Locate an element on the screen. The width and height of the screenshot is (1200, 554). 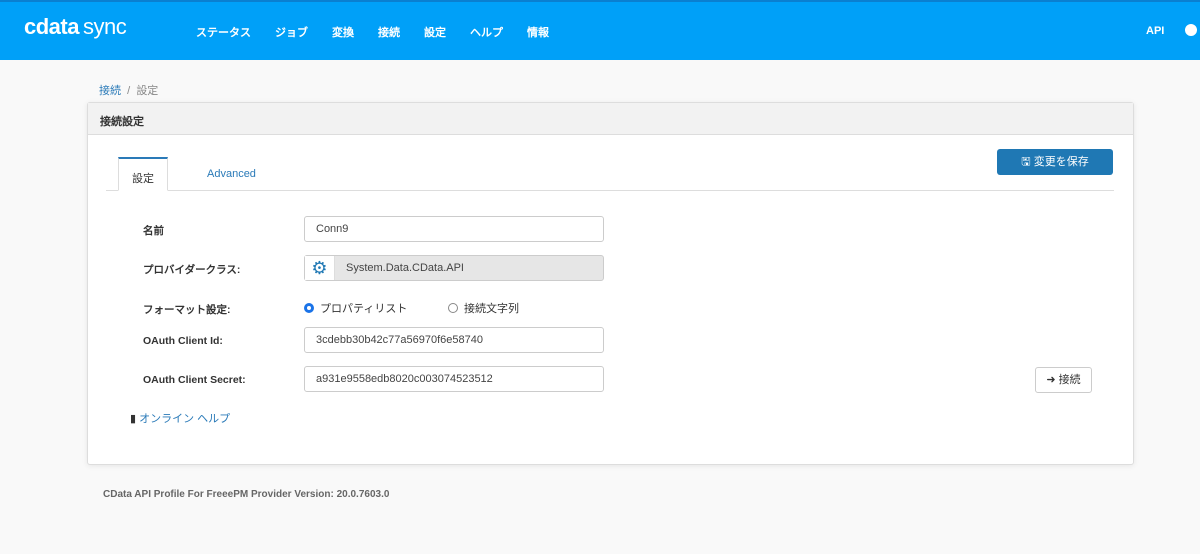
logo: cdata sync is located at coordinates (75, 27).